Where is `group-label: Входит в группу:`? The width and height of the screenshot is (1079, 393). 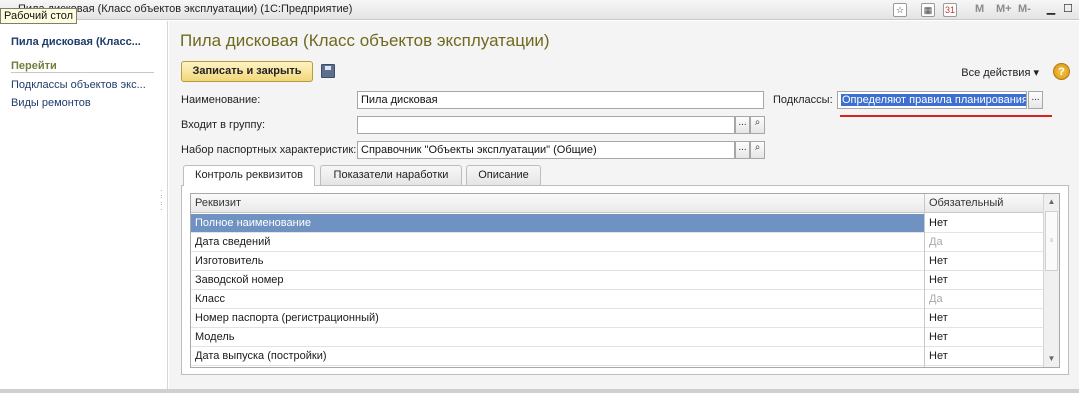 group-label: Входит в группу: is located at coordinates (223, 125).